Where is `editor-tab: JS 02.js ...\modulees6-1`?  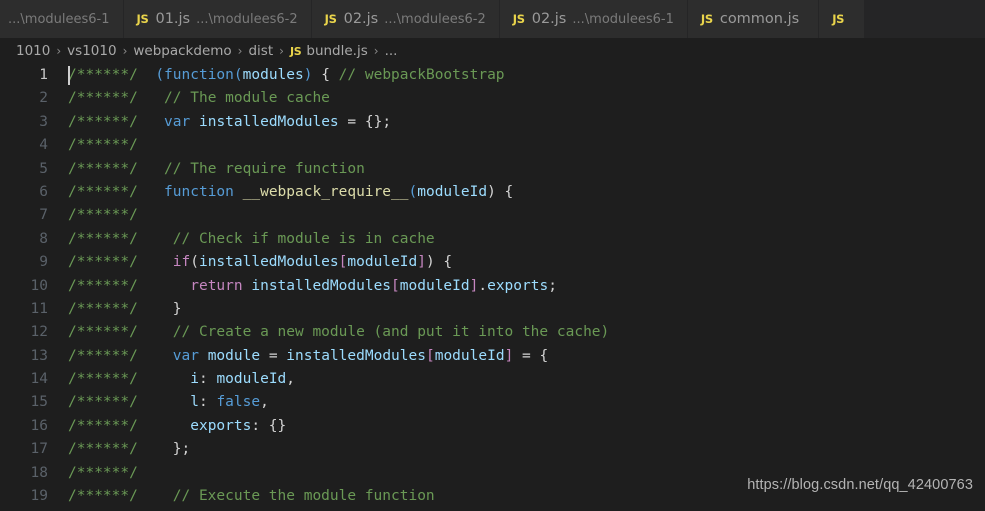
editor-tab: JS 02.js ...\modulees6-1 is located at coordinates (593, 19).